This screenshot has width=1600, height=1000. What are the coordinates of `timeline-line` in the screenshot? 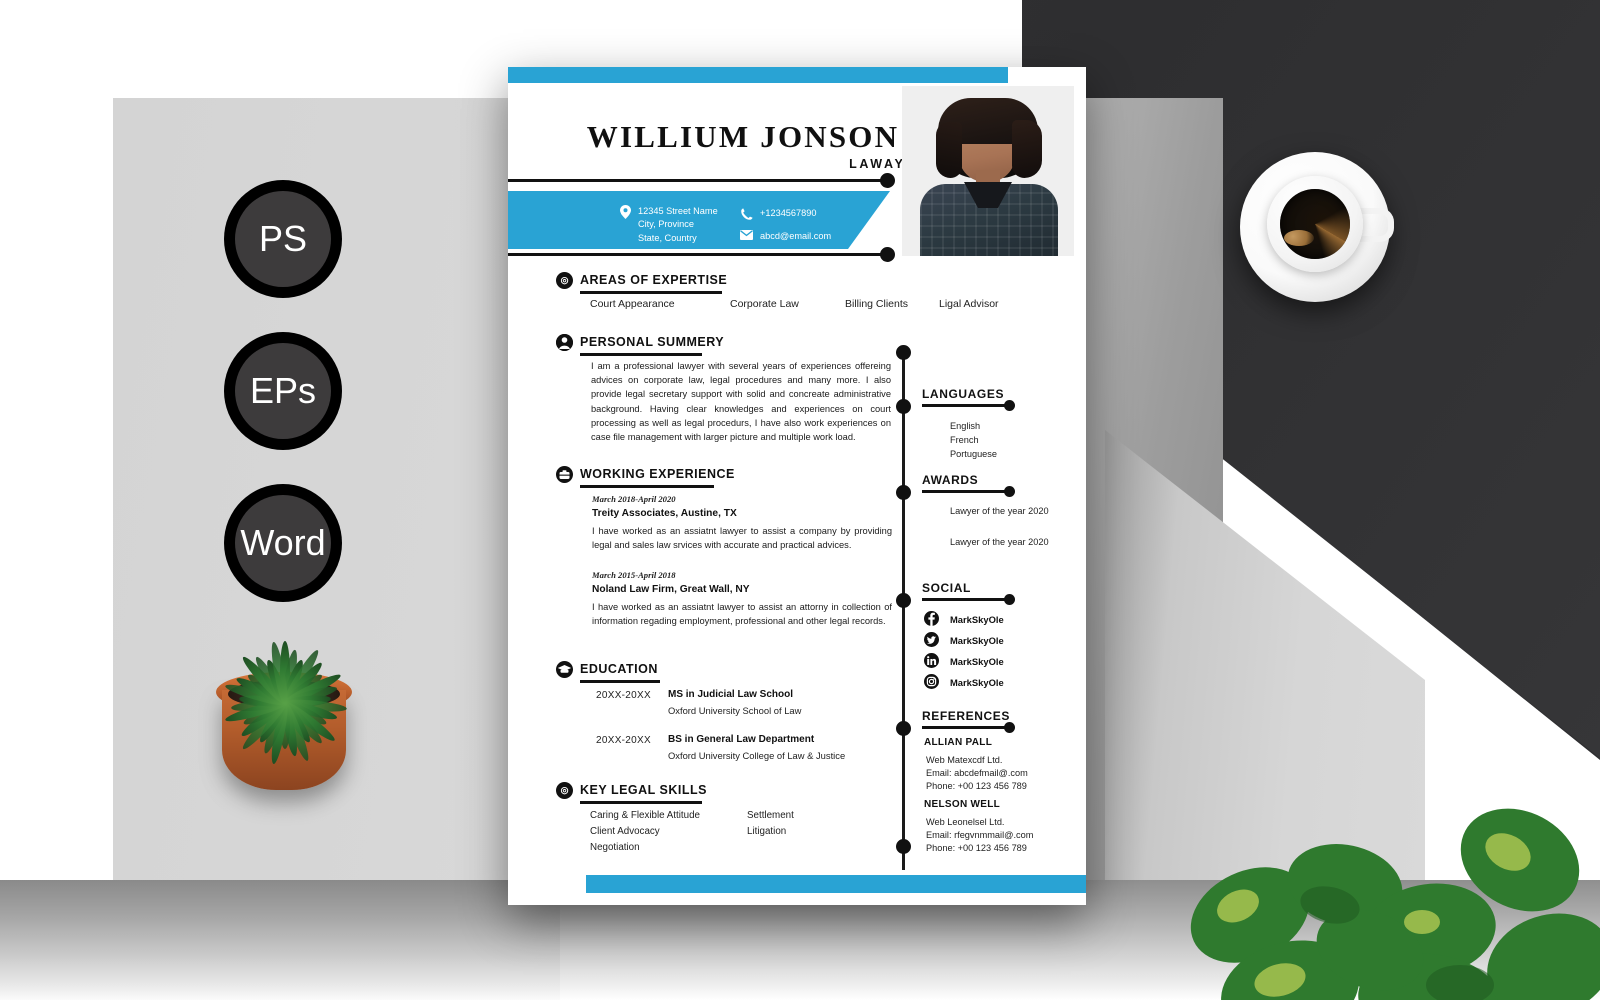 It's located at (903, 611).